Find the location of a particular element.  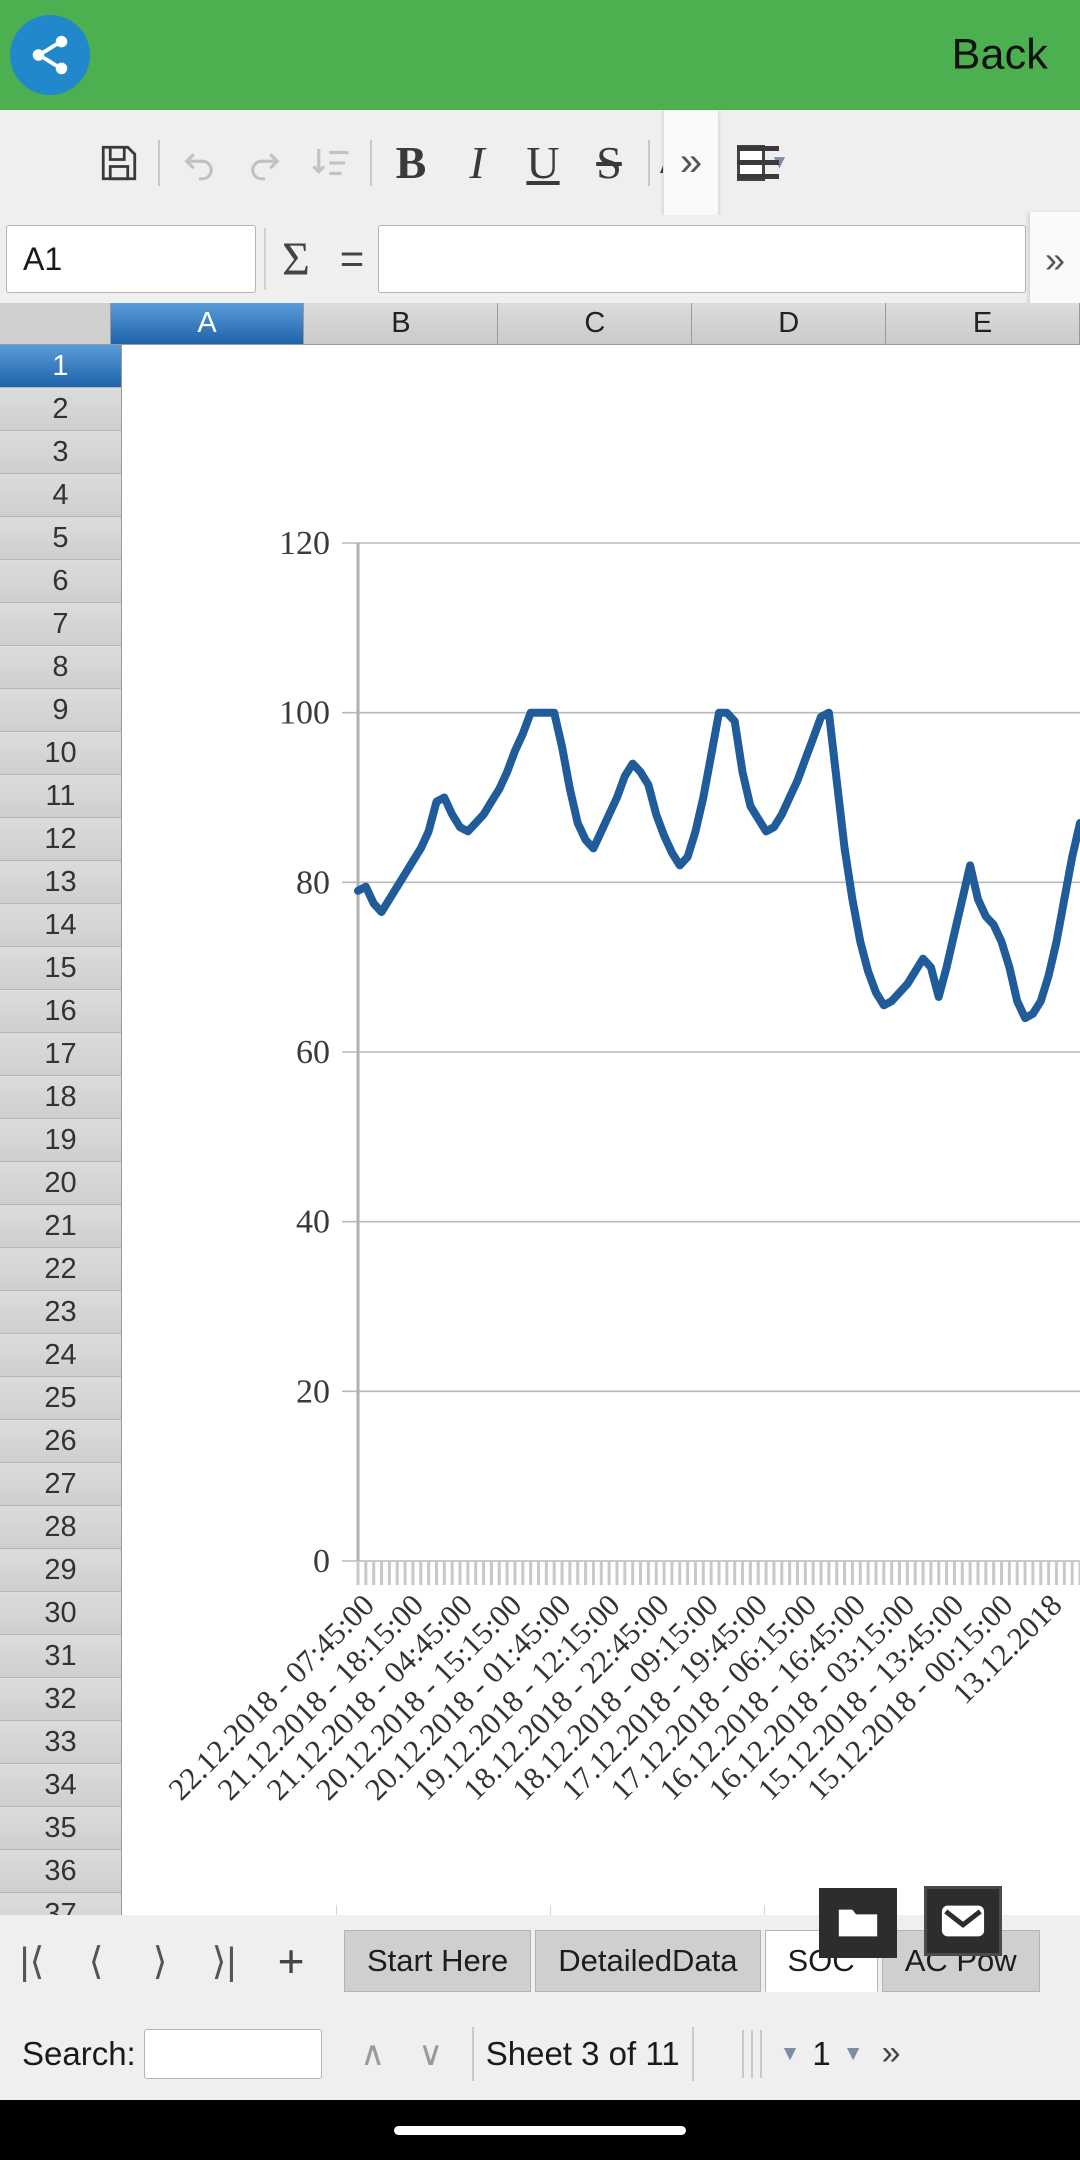

row-header-31: 31 is located at coordinates (60, 1656).